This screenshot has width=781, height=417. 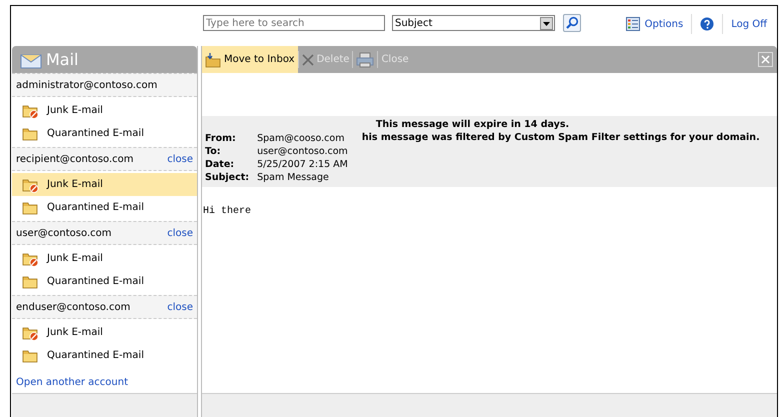 I want to click on header-label: Date:, so click(x=220, y=164).